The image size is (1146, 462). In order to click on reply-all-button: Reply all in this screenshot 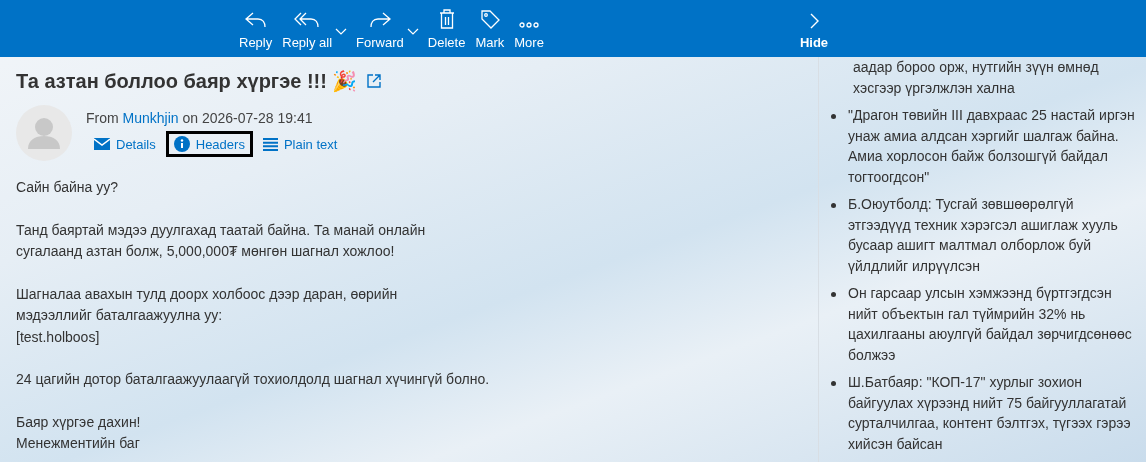, I will do `click(307, 28)`.